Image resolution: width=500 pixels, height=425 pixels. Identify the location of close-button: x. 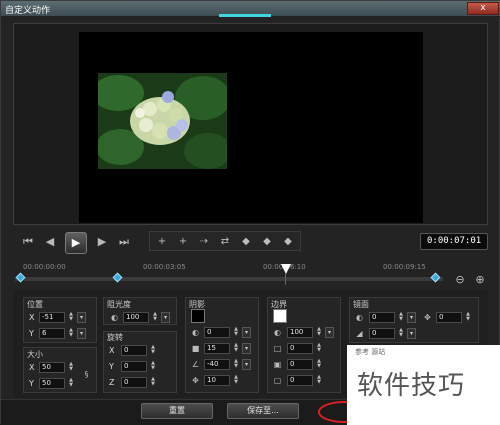
(483, 8).